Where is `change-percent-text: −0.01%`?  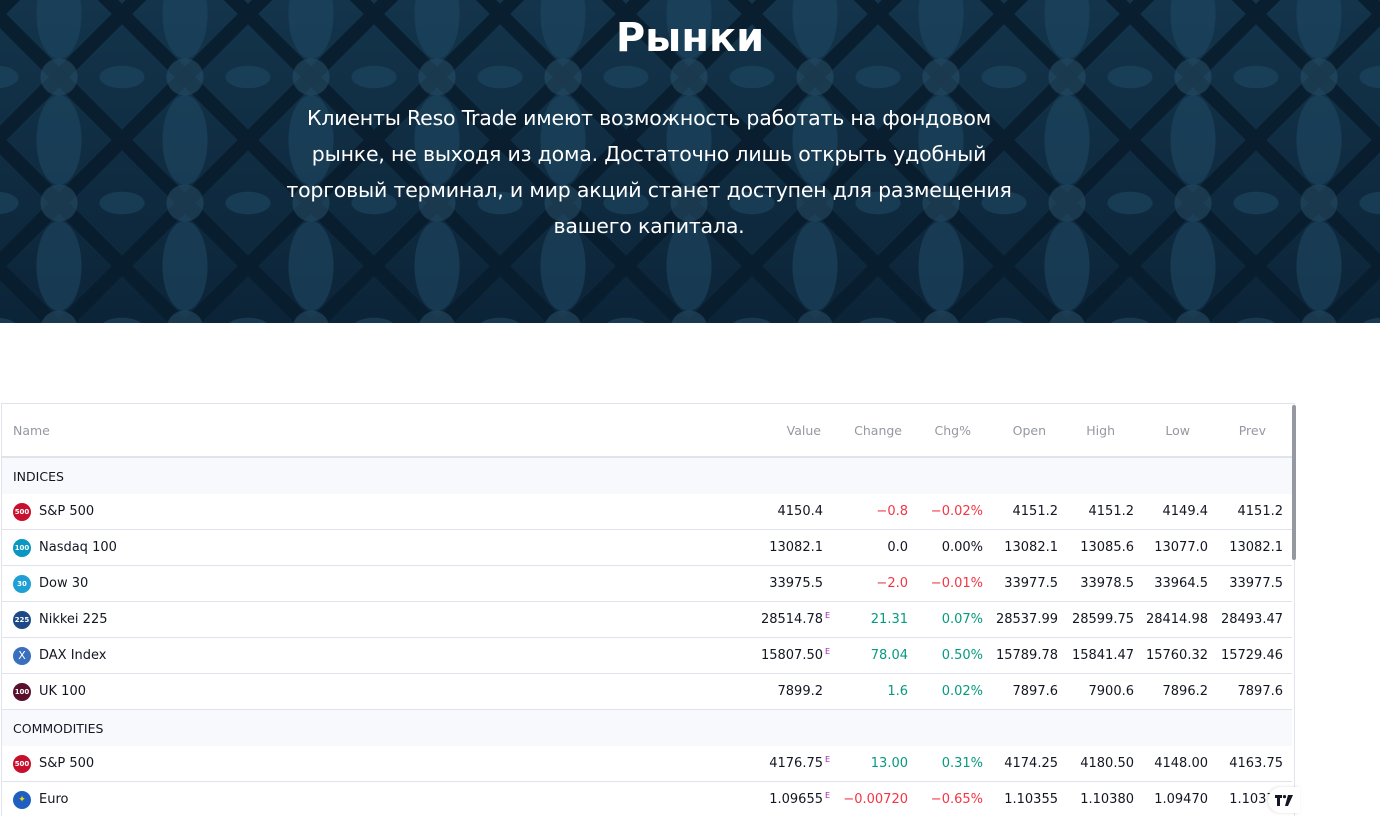 change-percent-text: −0.01% is located at coordinates (956, 583).